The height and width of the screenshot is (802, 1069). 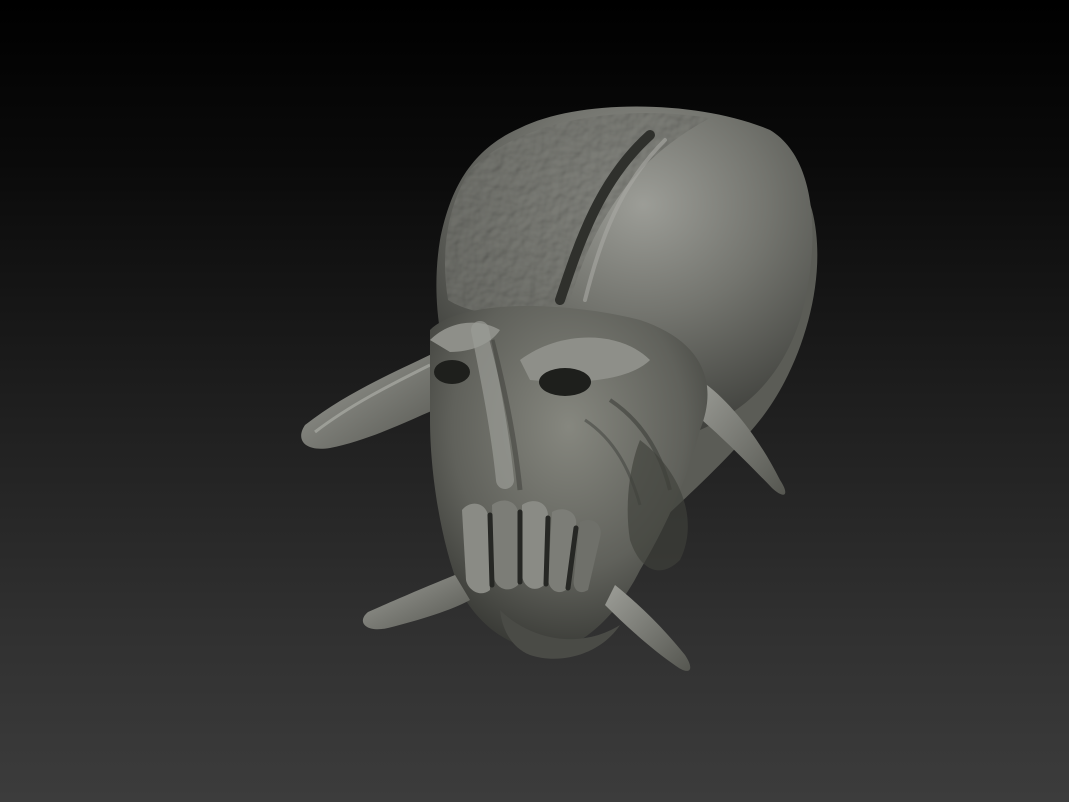 What do you see at coordinates (373, 399) in the screenshot?
I see `left-horn` at bounding box center [373, 399].